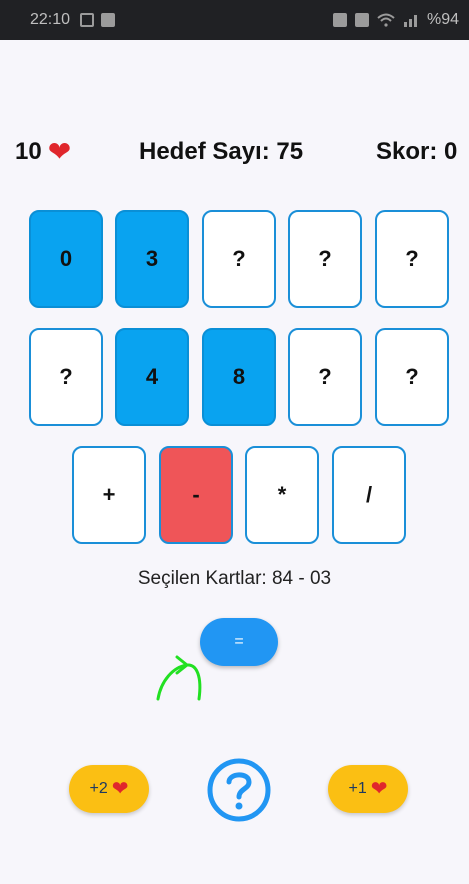 This screenshot has width=469, height=884. I want to click on selected-cards-text: Seçilen Kartlar: 84 - 03, so click(234, 578).